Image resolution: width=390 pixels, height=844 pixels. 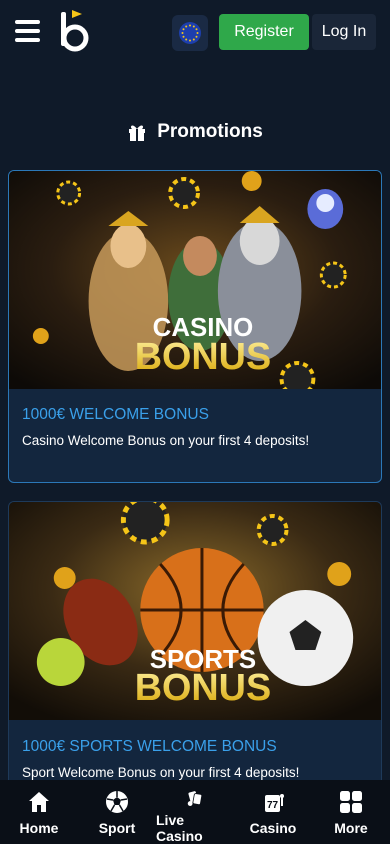 I want to click on nav-casino: 77 Casino, so click(x=273, y=812).